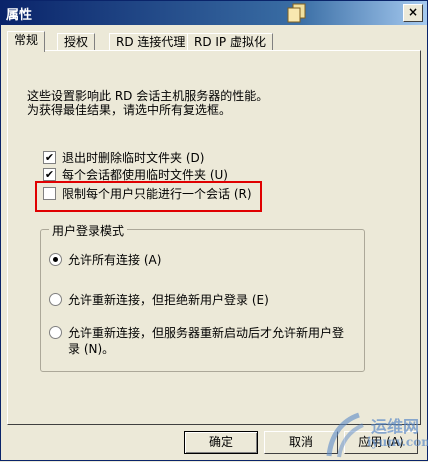  Describe the element at coordinates (214, 13) in the screenshot. I see `title-bar: 属性 ×` at that location.